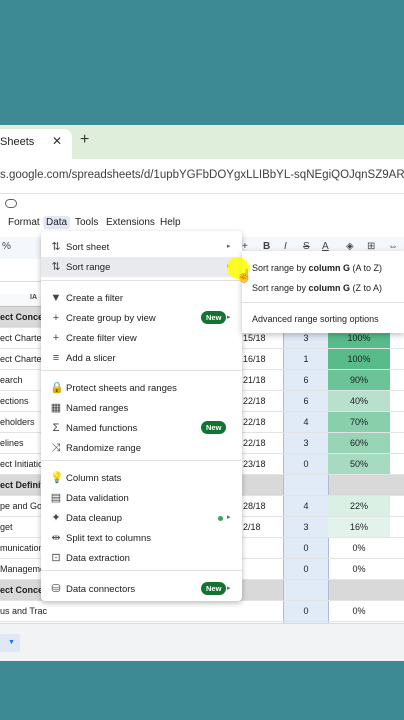 This screenshot has width=404, height=720. I want to click on days-cell: 1, so click(306, 359).